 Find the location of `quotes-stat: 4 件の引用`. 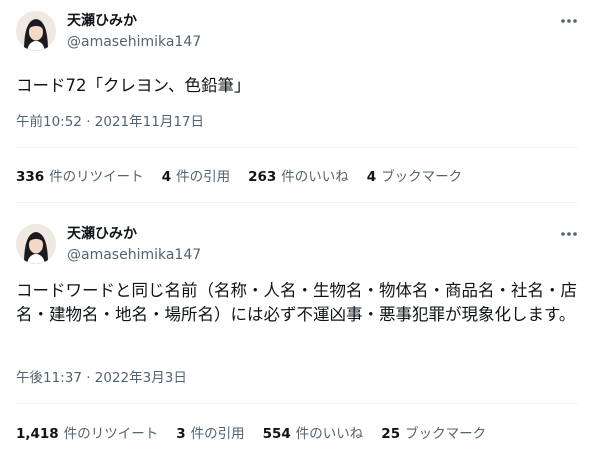

quotes-stat: 4 件の引用 is located at coordinates (196, 177).